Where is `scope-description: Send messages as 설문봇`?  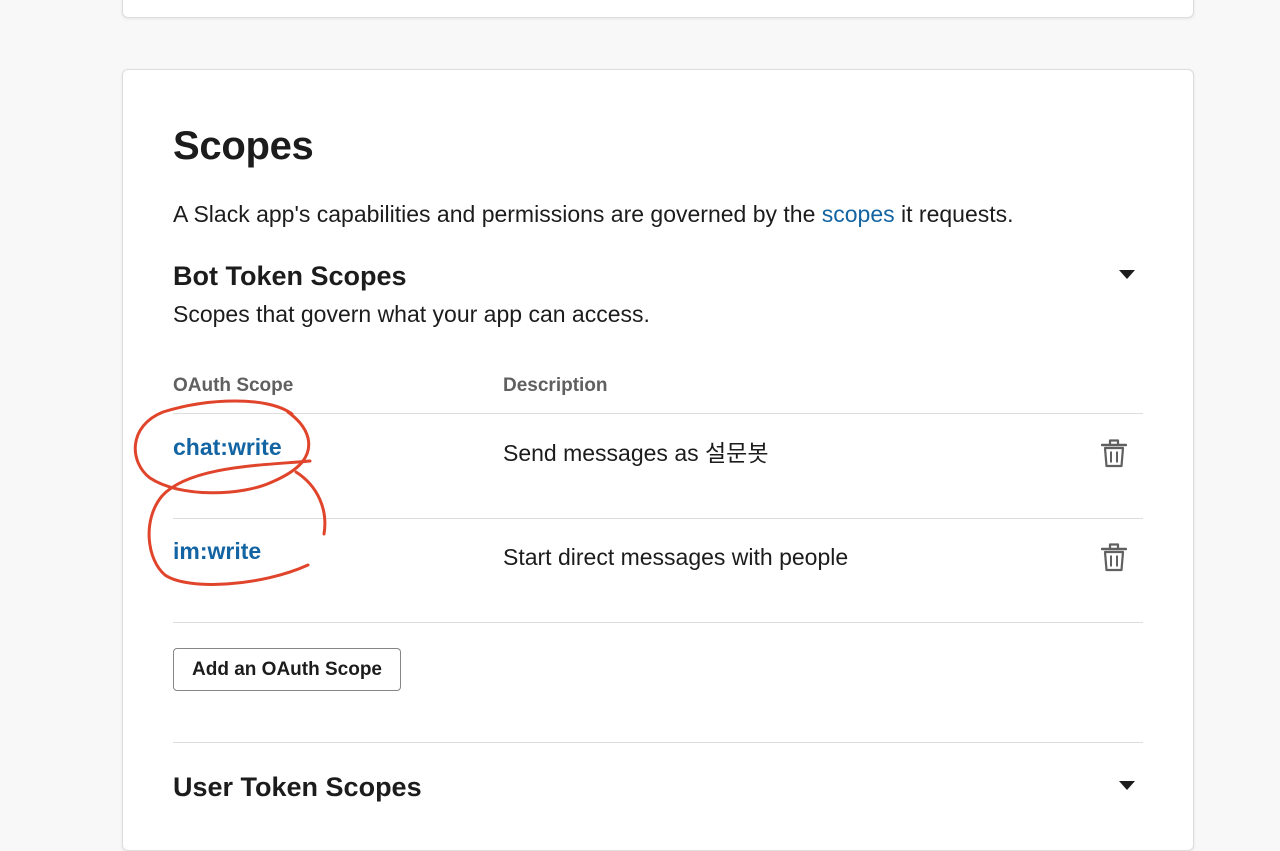 scope-description: Send messages as 설문봇 is located at coordinates (636, 453).